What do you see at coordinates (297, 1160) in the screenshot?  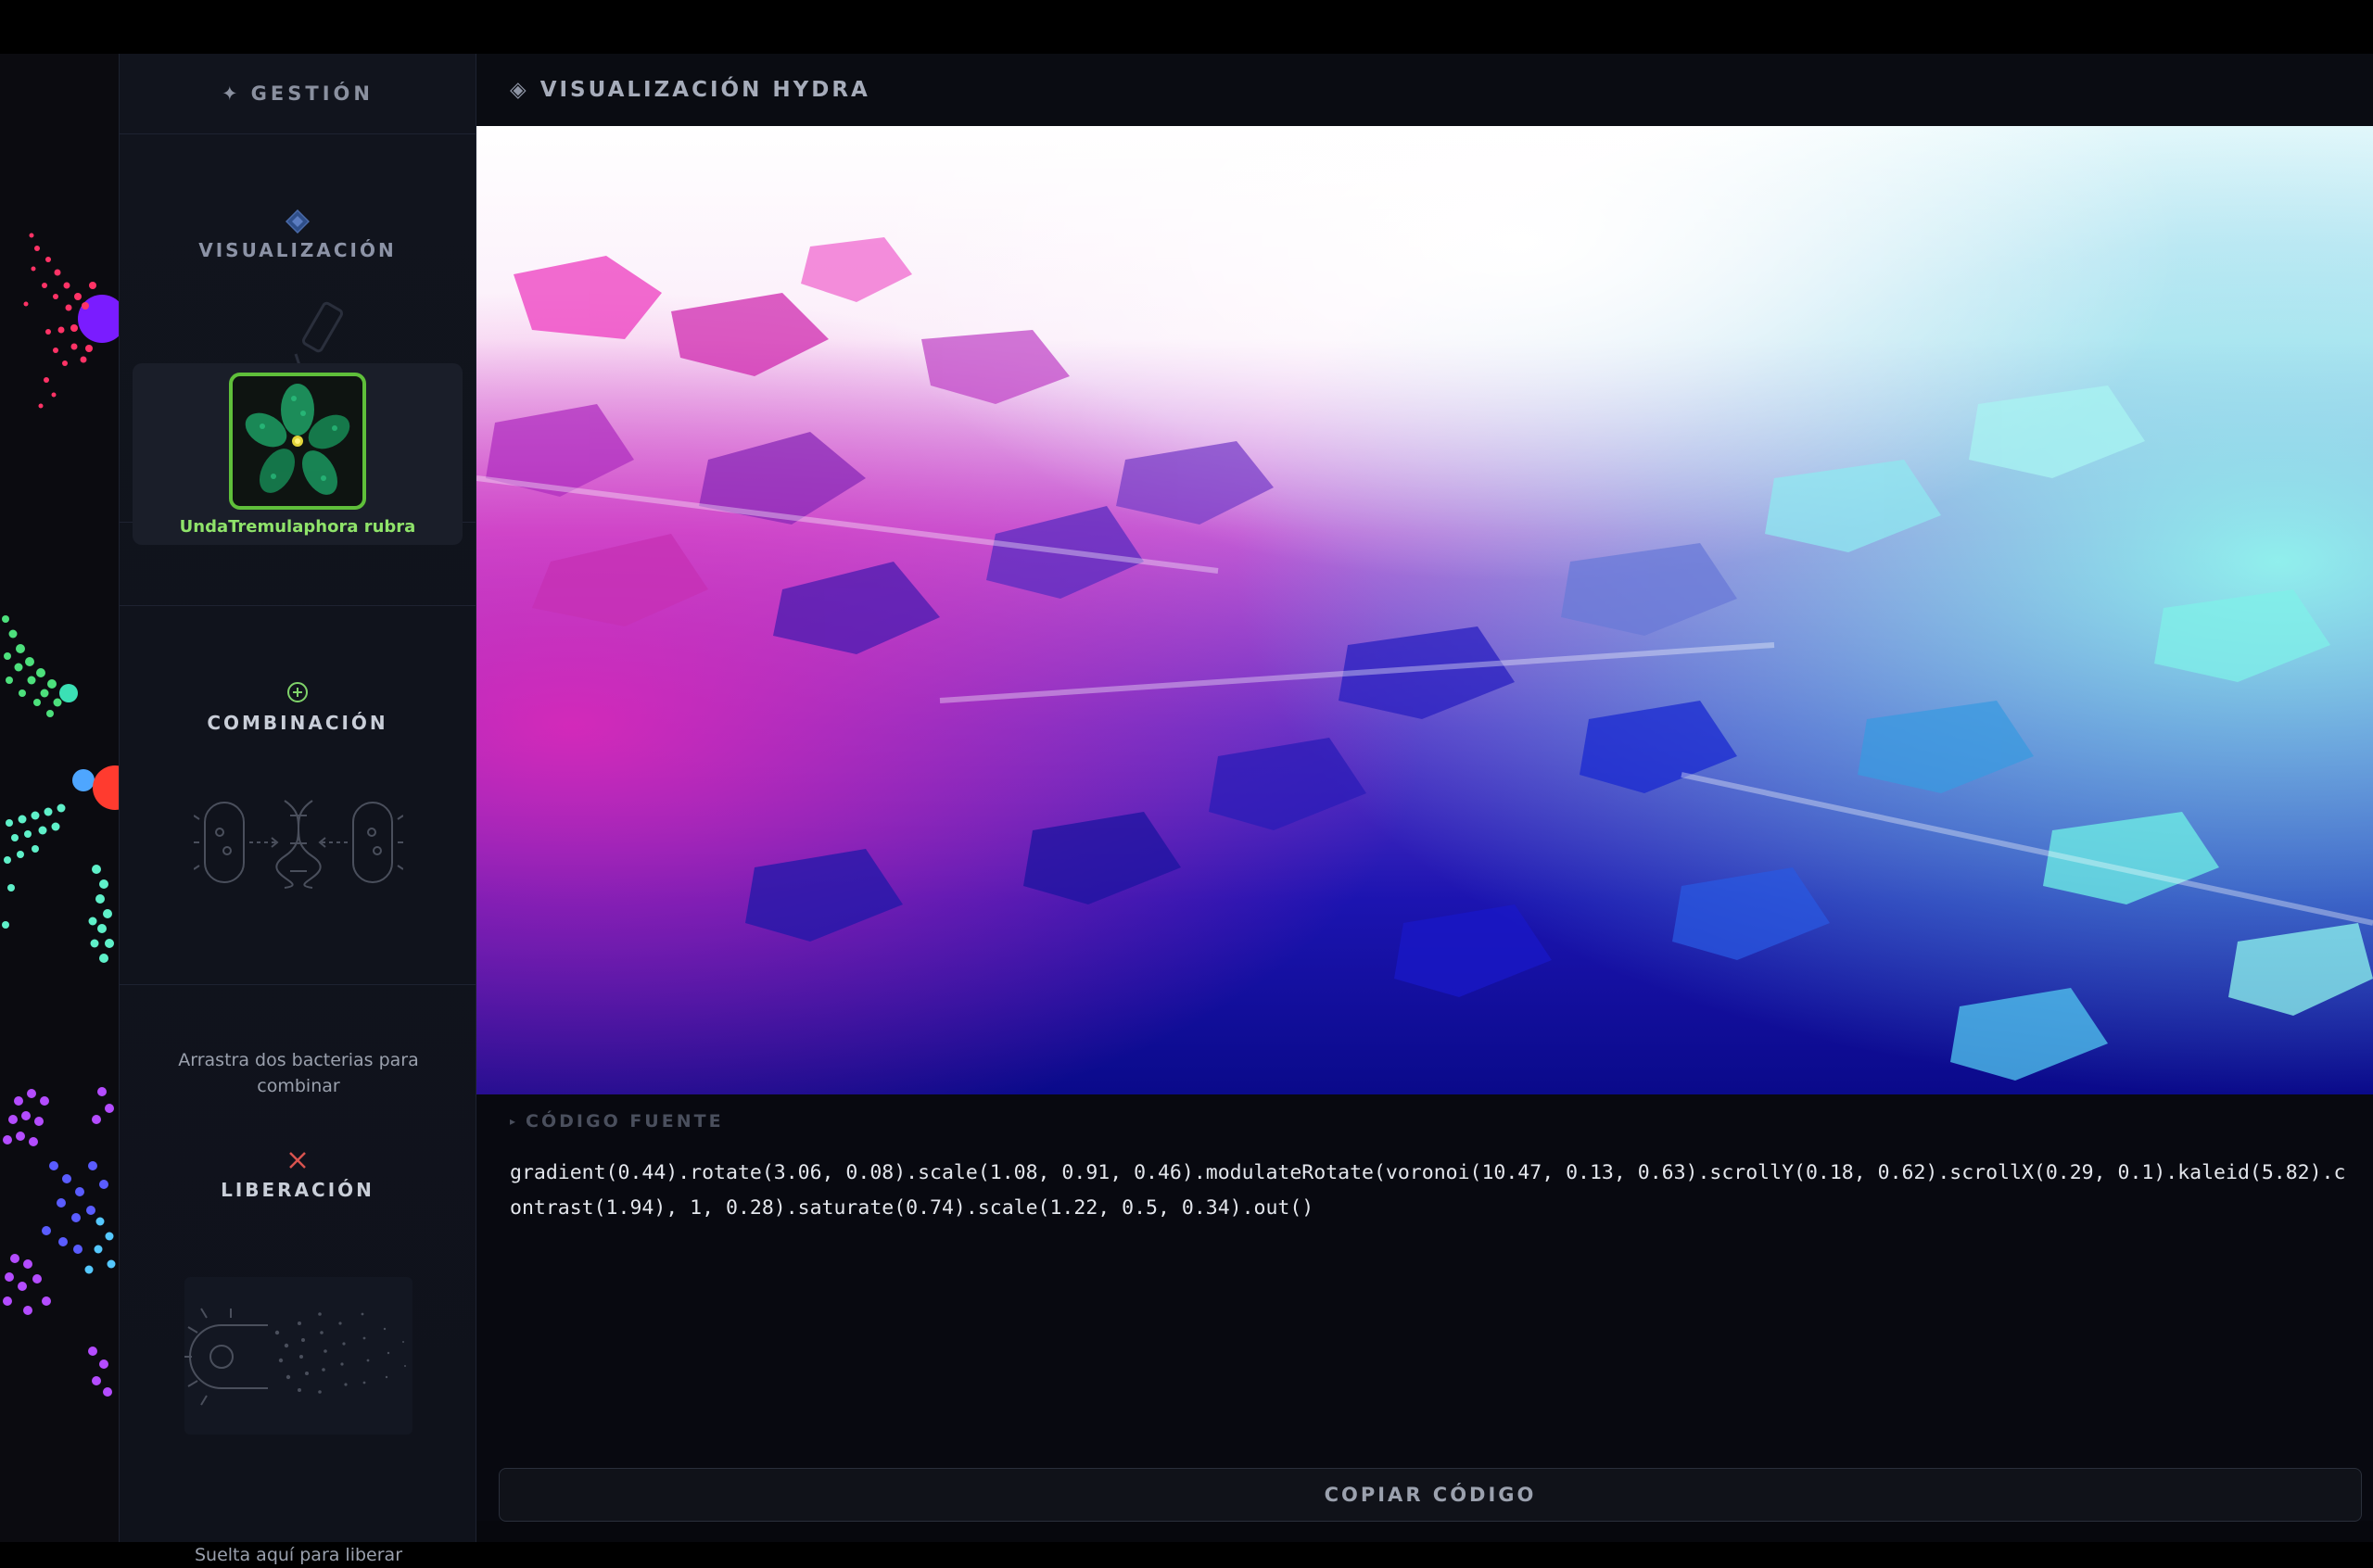 I see `x-icon` at bounding box center [297, 1160].